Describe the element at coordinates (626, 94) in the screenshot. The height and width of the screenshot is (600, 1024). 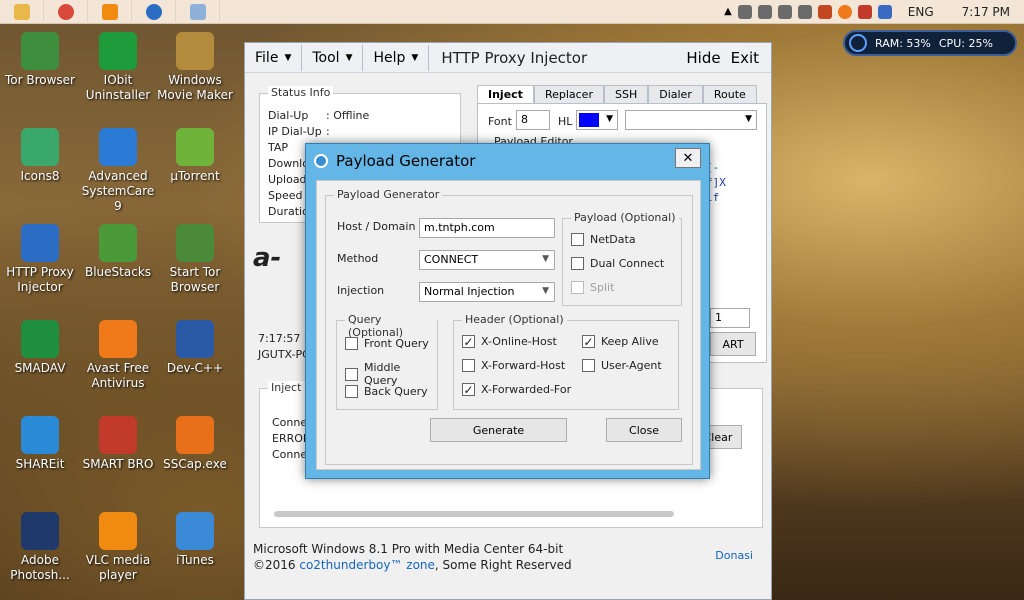
I see `tab-ssh: SSH` at that location.